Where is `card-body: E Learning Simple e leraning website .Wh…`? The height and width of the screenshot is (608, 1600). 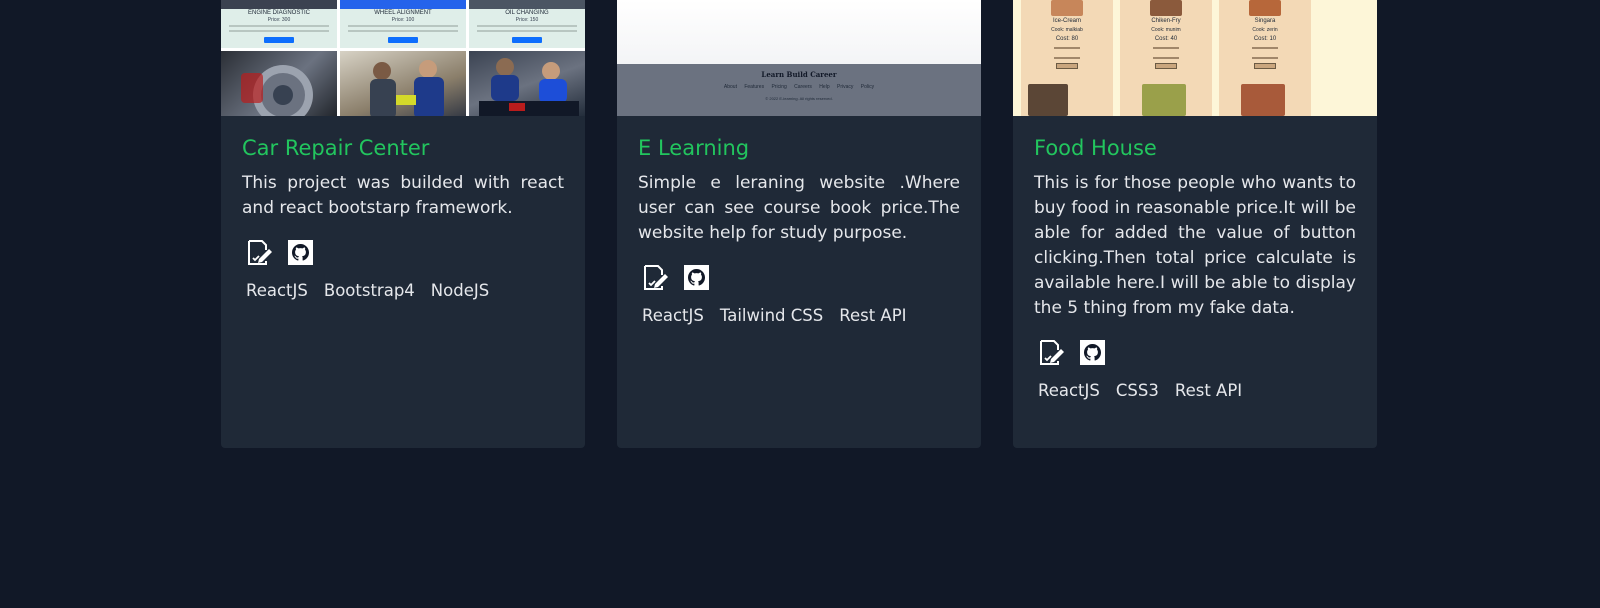
card-body: E Learning Simple e leraning website .Wh… is located at coordinates (799, 220).